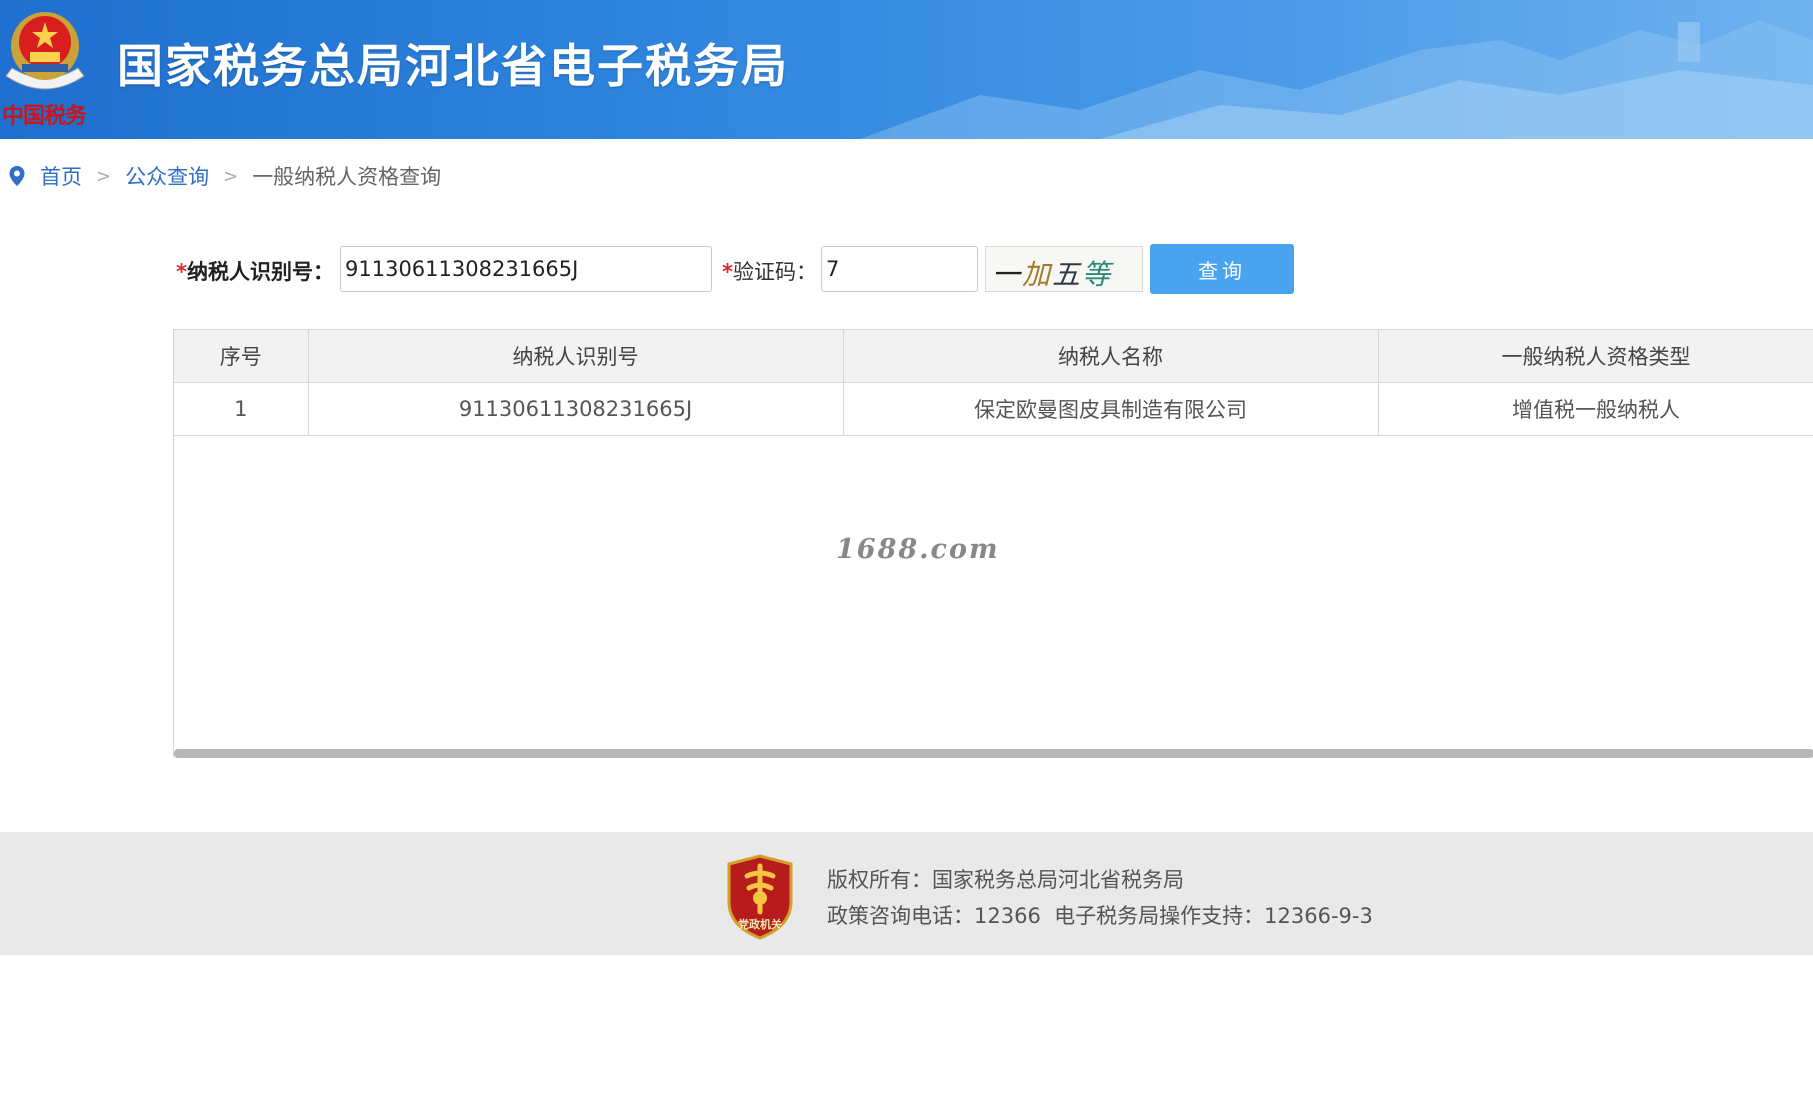 The image size is (1813, 1101). What do you see at coordinates (453, 66) in the screenshot?
I see `site-title: 国家税务总局河北省电子税务局` at bounding box center [453, 66].